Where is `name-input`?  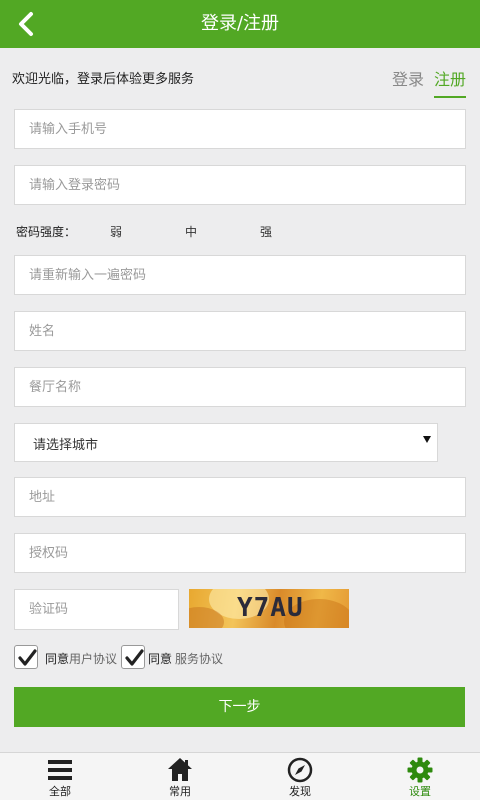
name-input is located at coordinates (240, 331).